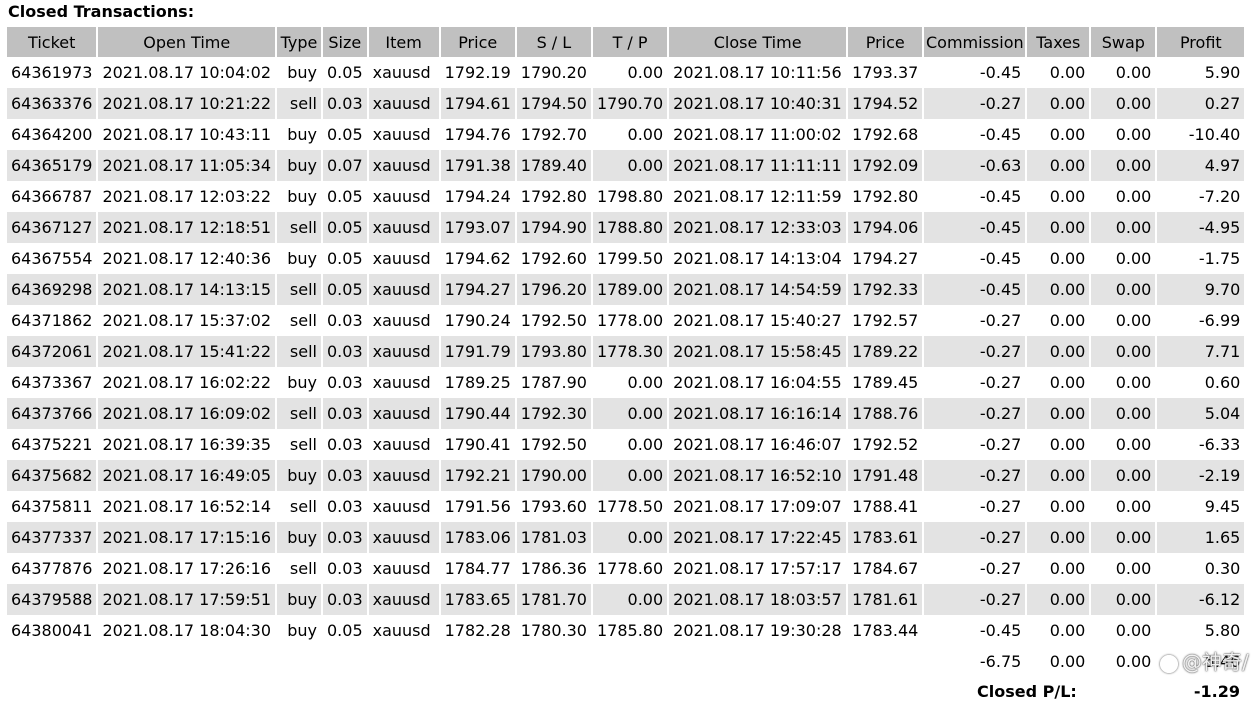 Image resolution: width=1252 pixels, height=702 pixels. What do you see at coordinates (186, 165) in the screenshot?
I see `cell-open-time: 2021.08.17 11:05:34` at bounding box center [186, 165].